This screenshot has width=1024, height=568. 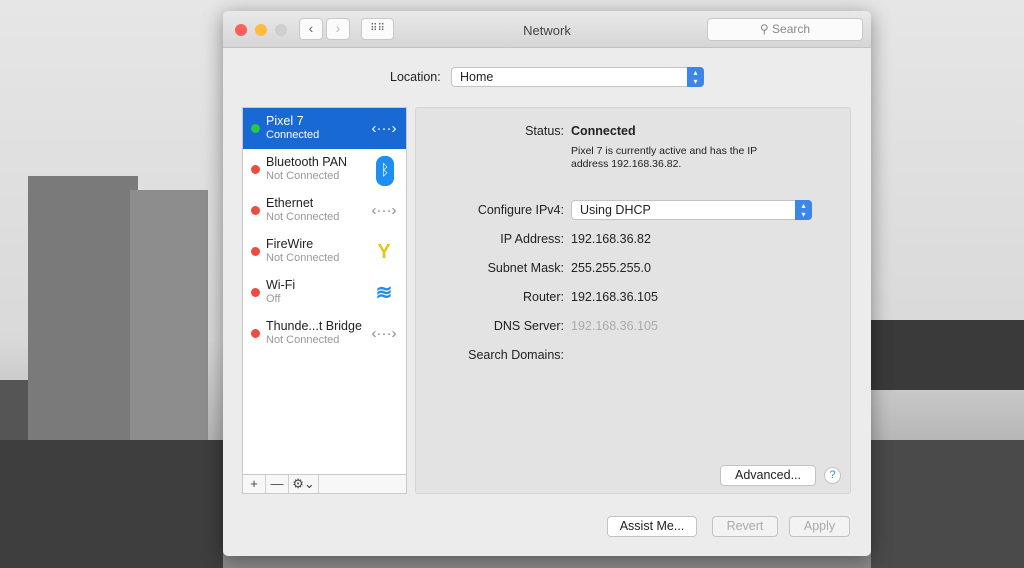 I want to click on bluetooth-icon: ᛒ, so click(x=385, y=171).